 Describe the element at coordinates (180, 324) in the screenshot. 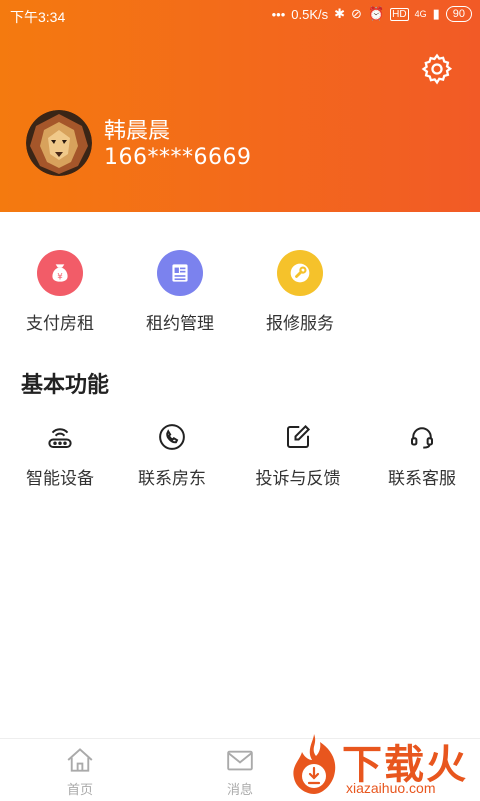

I see `lease-management-label: 租约管理` at that location.